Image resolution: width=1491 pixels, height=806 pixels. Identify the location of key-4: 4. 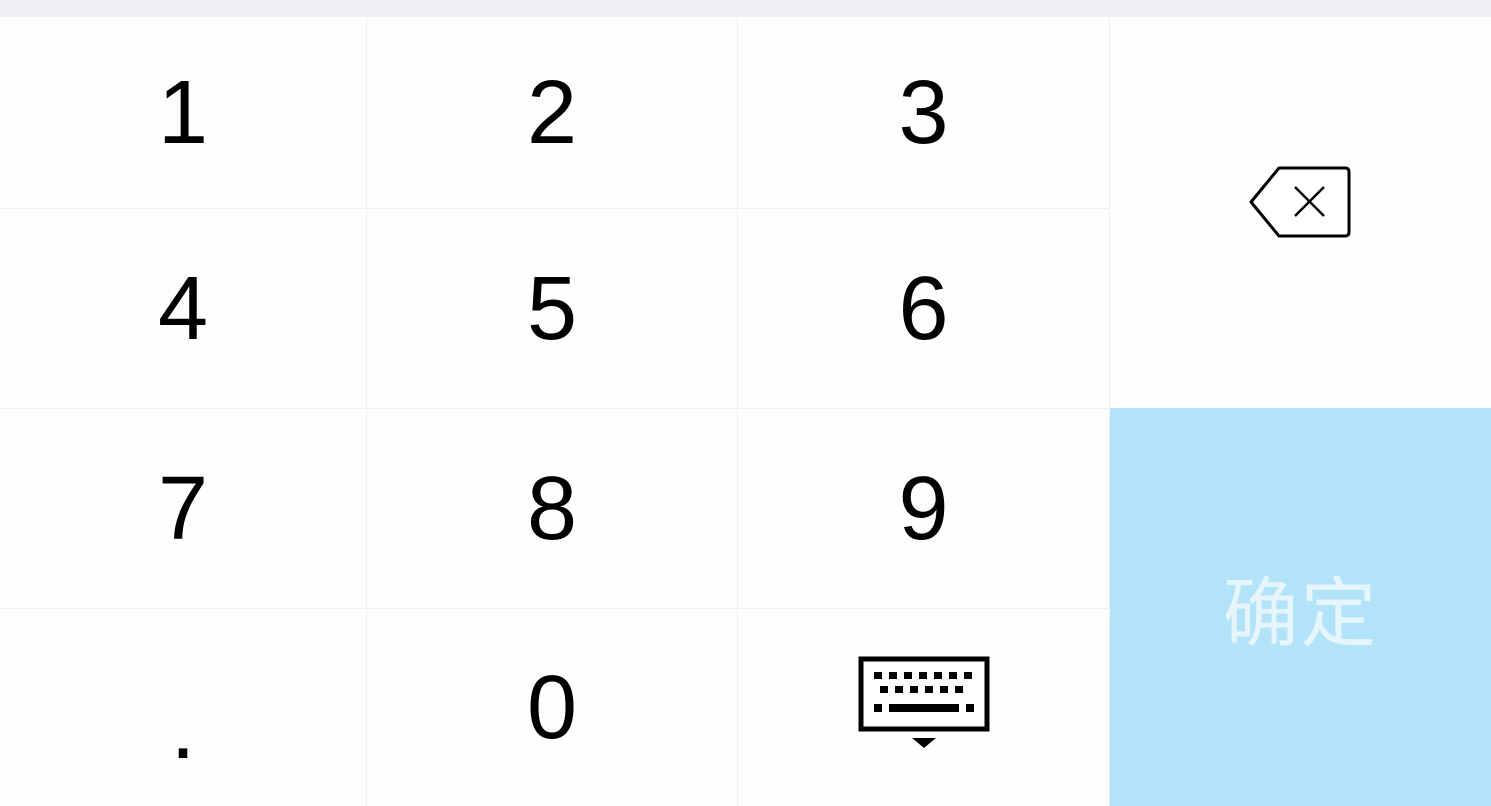
(183, 309).